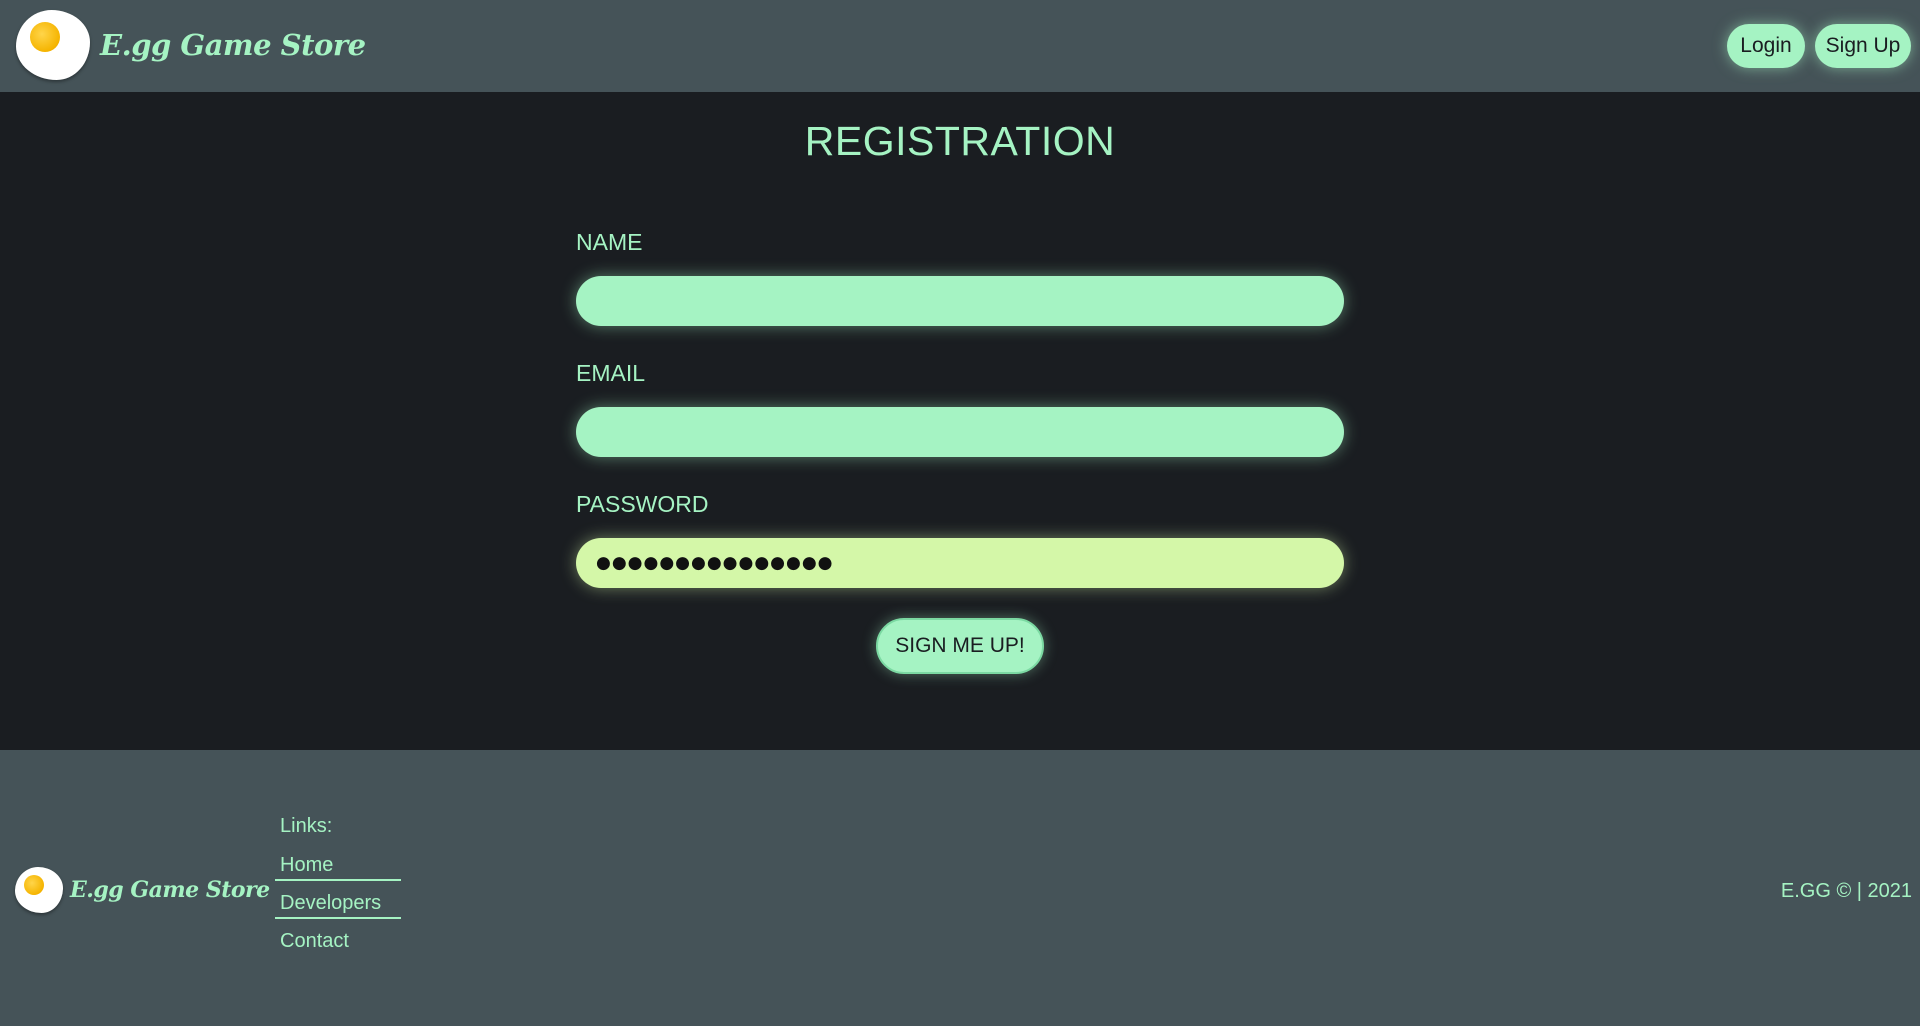 This screenshot has height=1026, width=1920. Describe the element at coordinates (306, 826) in the screenshot. I see `links-heading: Links:` at that location.